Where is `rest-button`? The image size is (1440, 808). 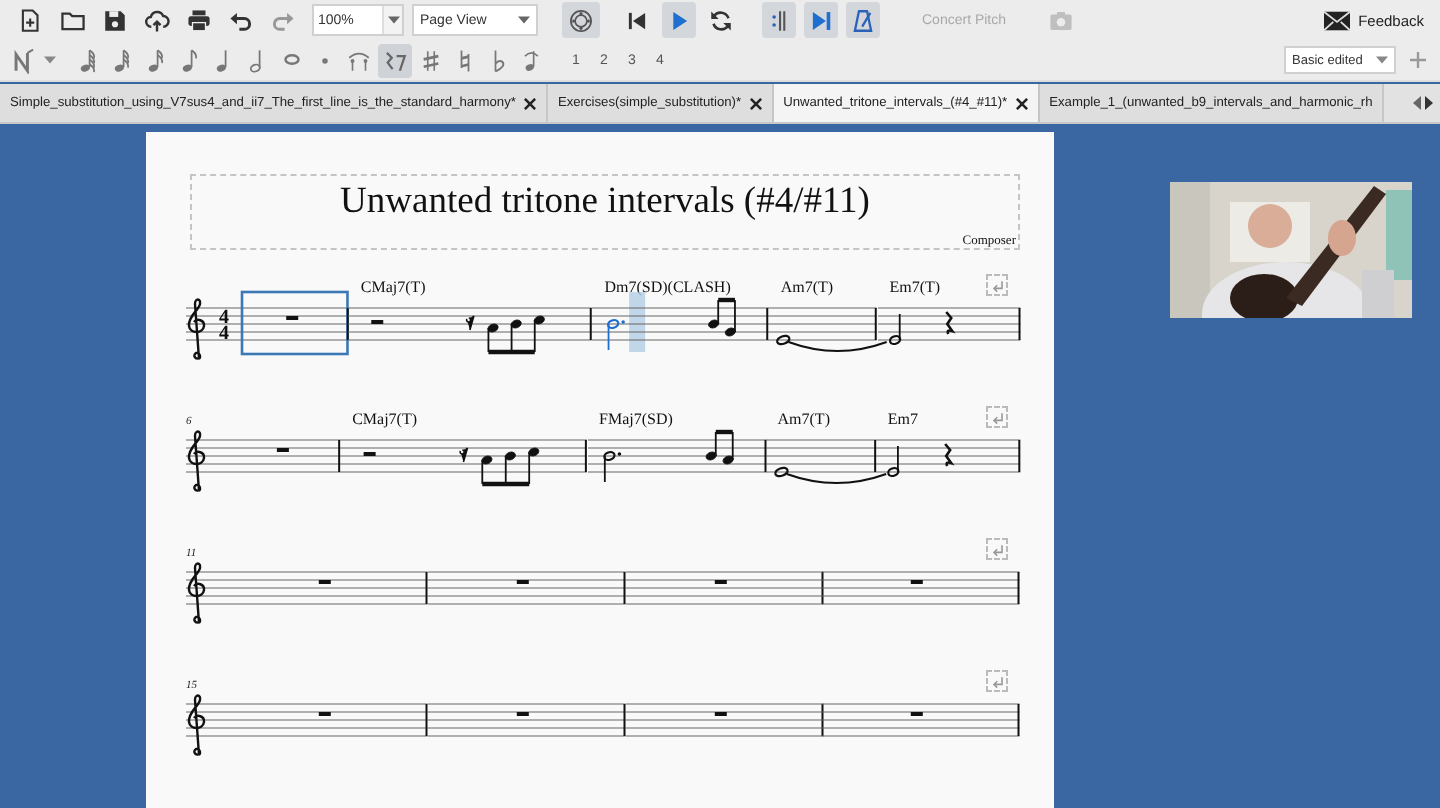 rest-button is located at coordinates (395, 60).